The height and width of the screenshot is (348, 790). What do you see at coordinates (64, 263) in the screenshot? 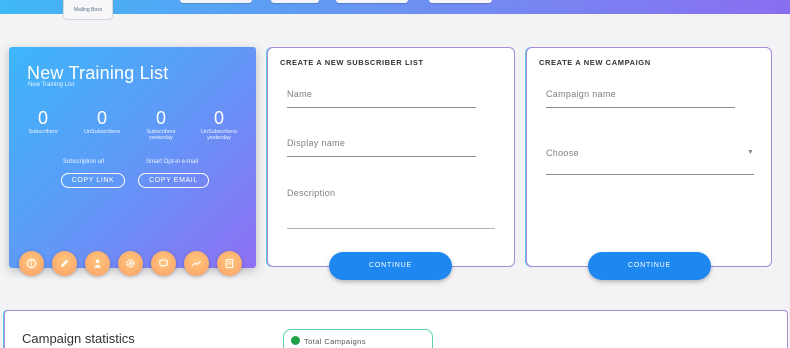
I see `pencil-icon` at bounding box center [64, 263].